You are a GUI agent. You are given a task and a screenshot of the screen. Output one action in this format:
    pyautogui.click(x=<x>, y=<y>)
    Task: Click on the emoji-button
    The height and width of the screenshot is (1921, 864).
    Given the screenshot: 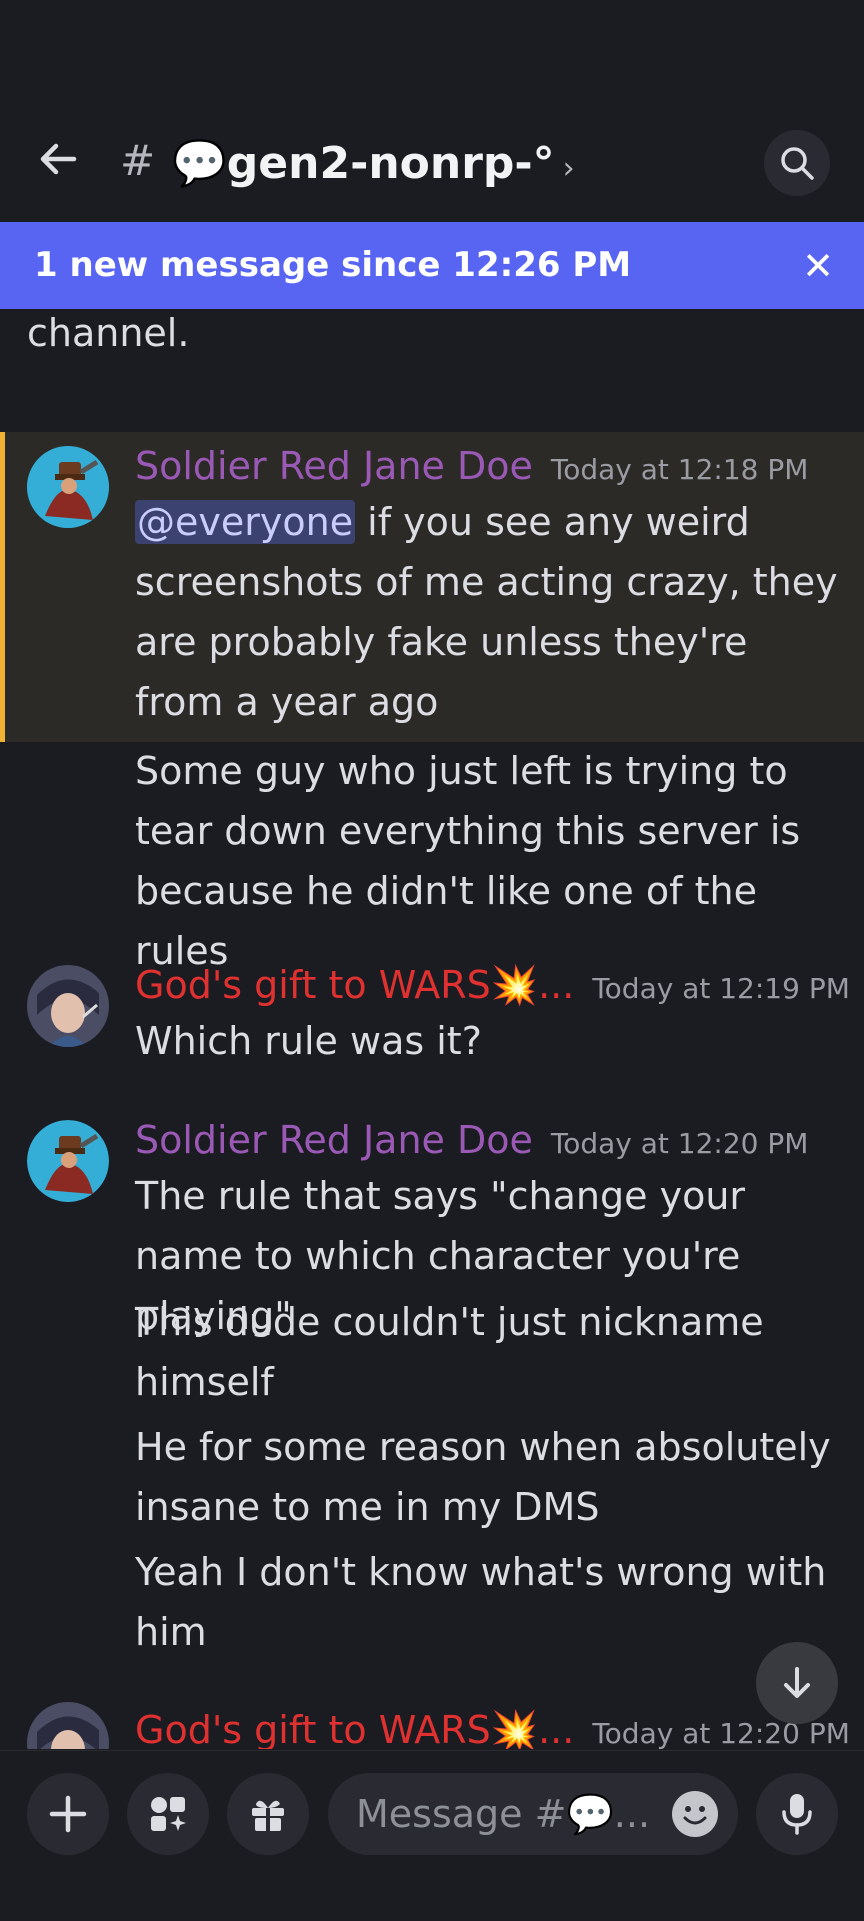 What is the action you would take?
    pyautogui.click(x=695, y=1814)
    